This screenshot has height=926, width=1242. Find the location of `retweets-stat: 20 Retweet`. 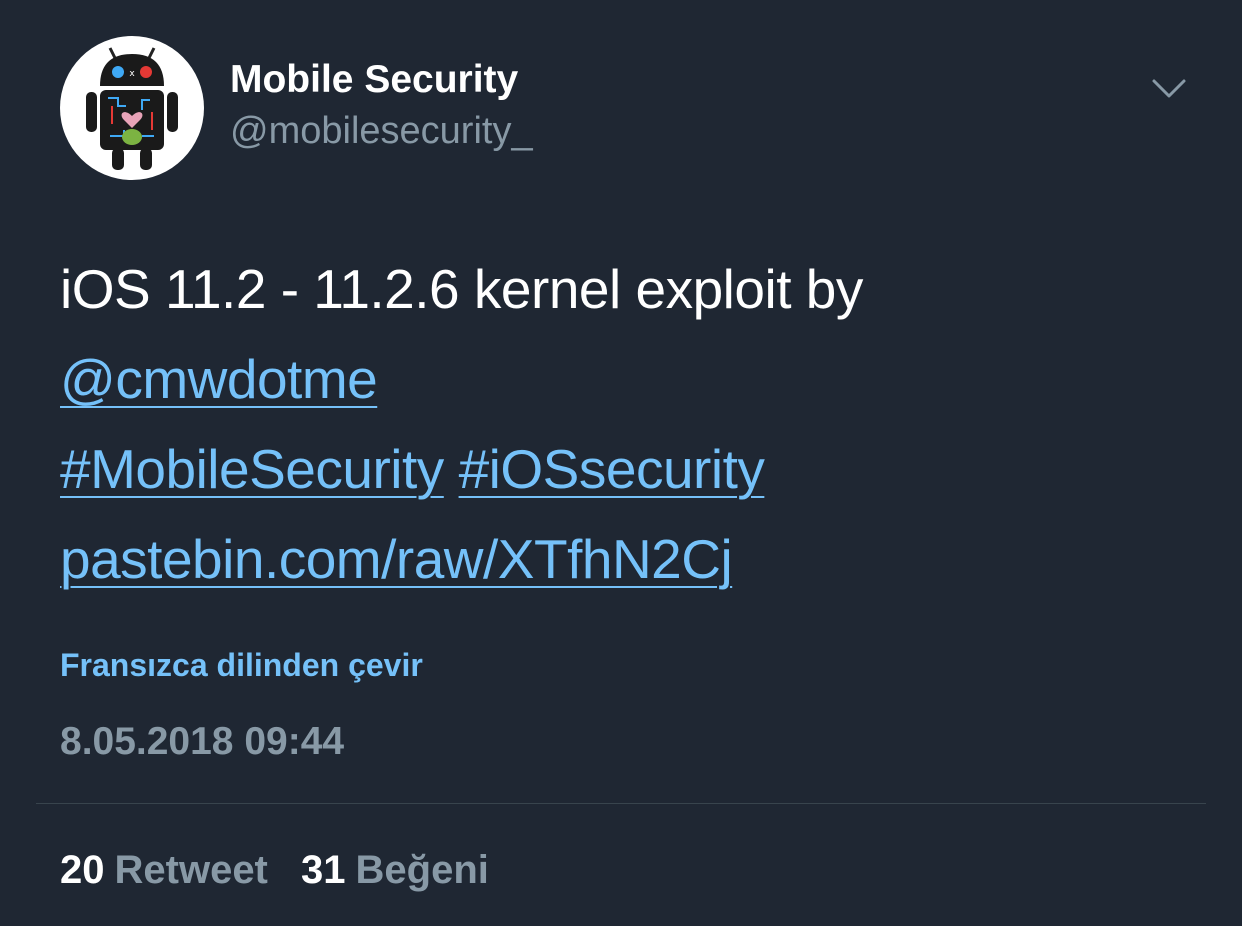

retweets-stat: 20 Retweet is located at coordinates (164, 870).